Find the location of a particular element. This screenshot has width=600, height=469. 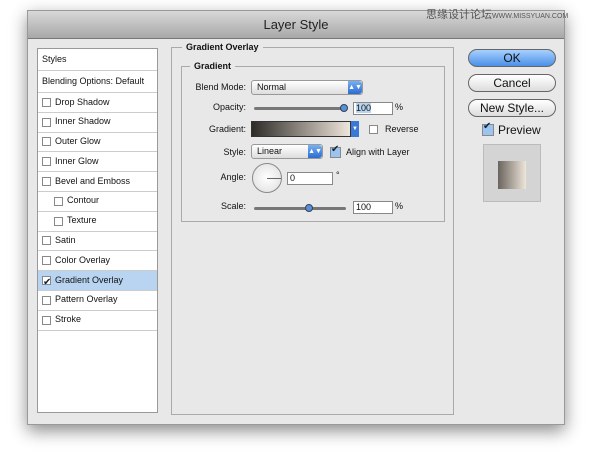

style-item-outer-glow: Outer Glow is located at coordinates (97, 143).